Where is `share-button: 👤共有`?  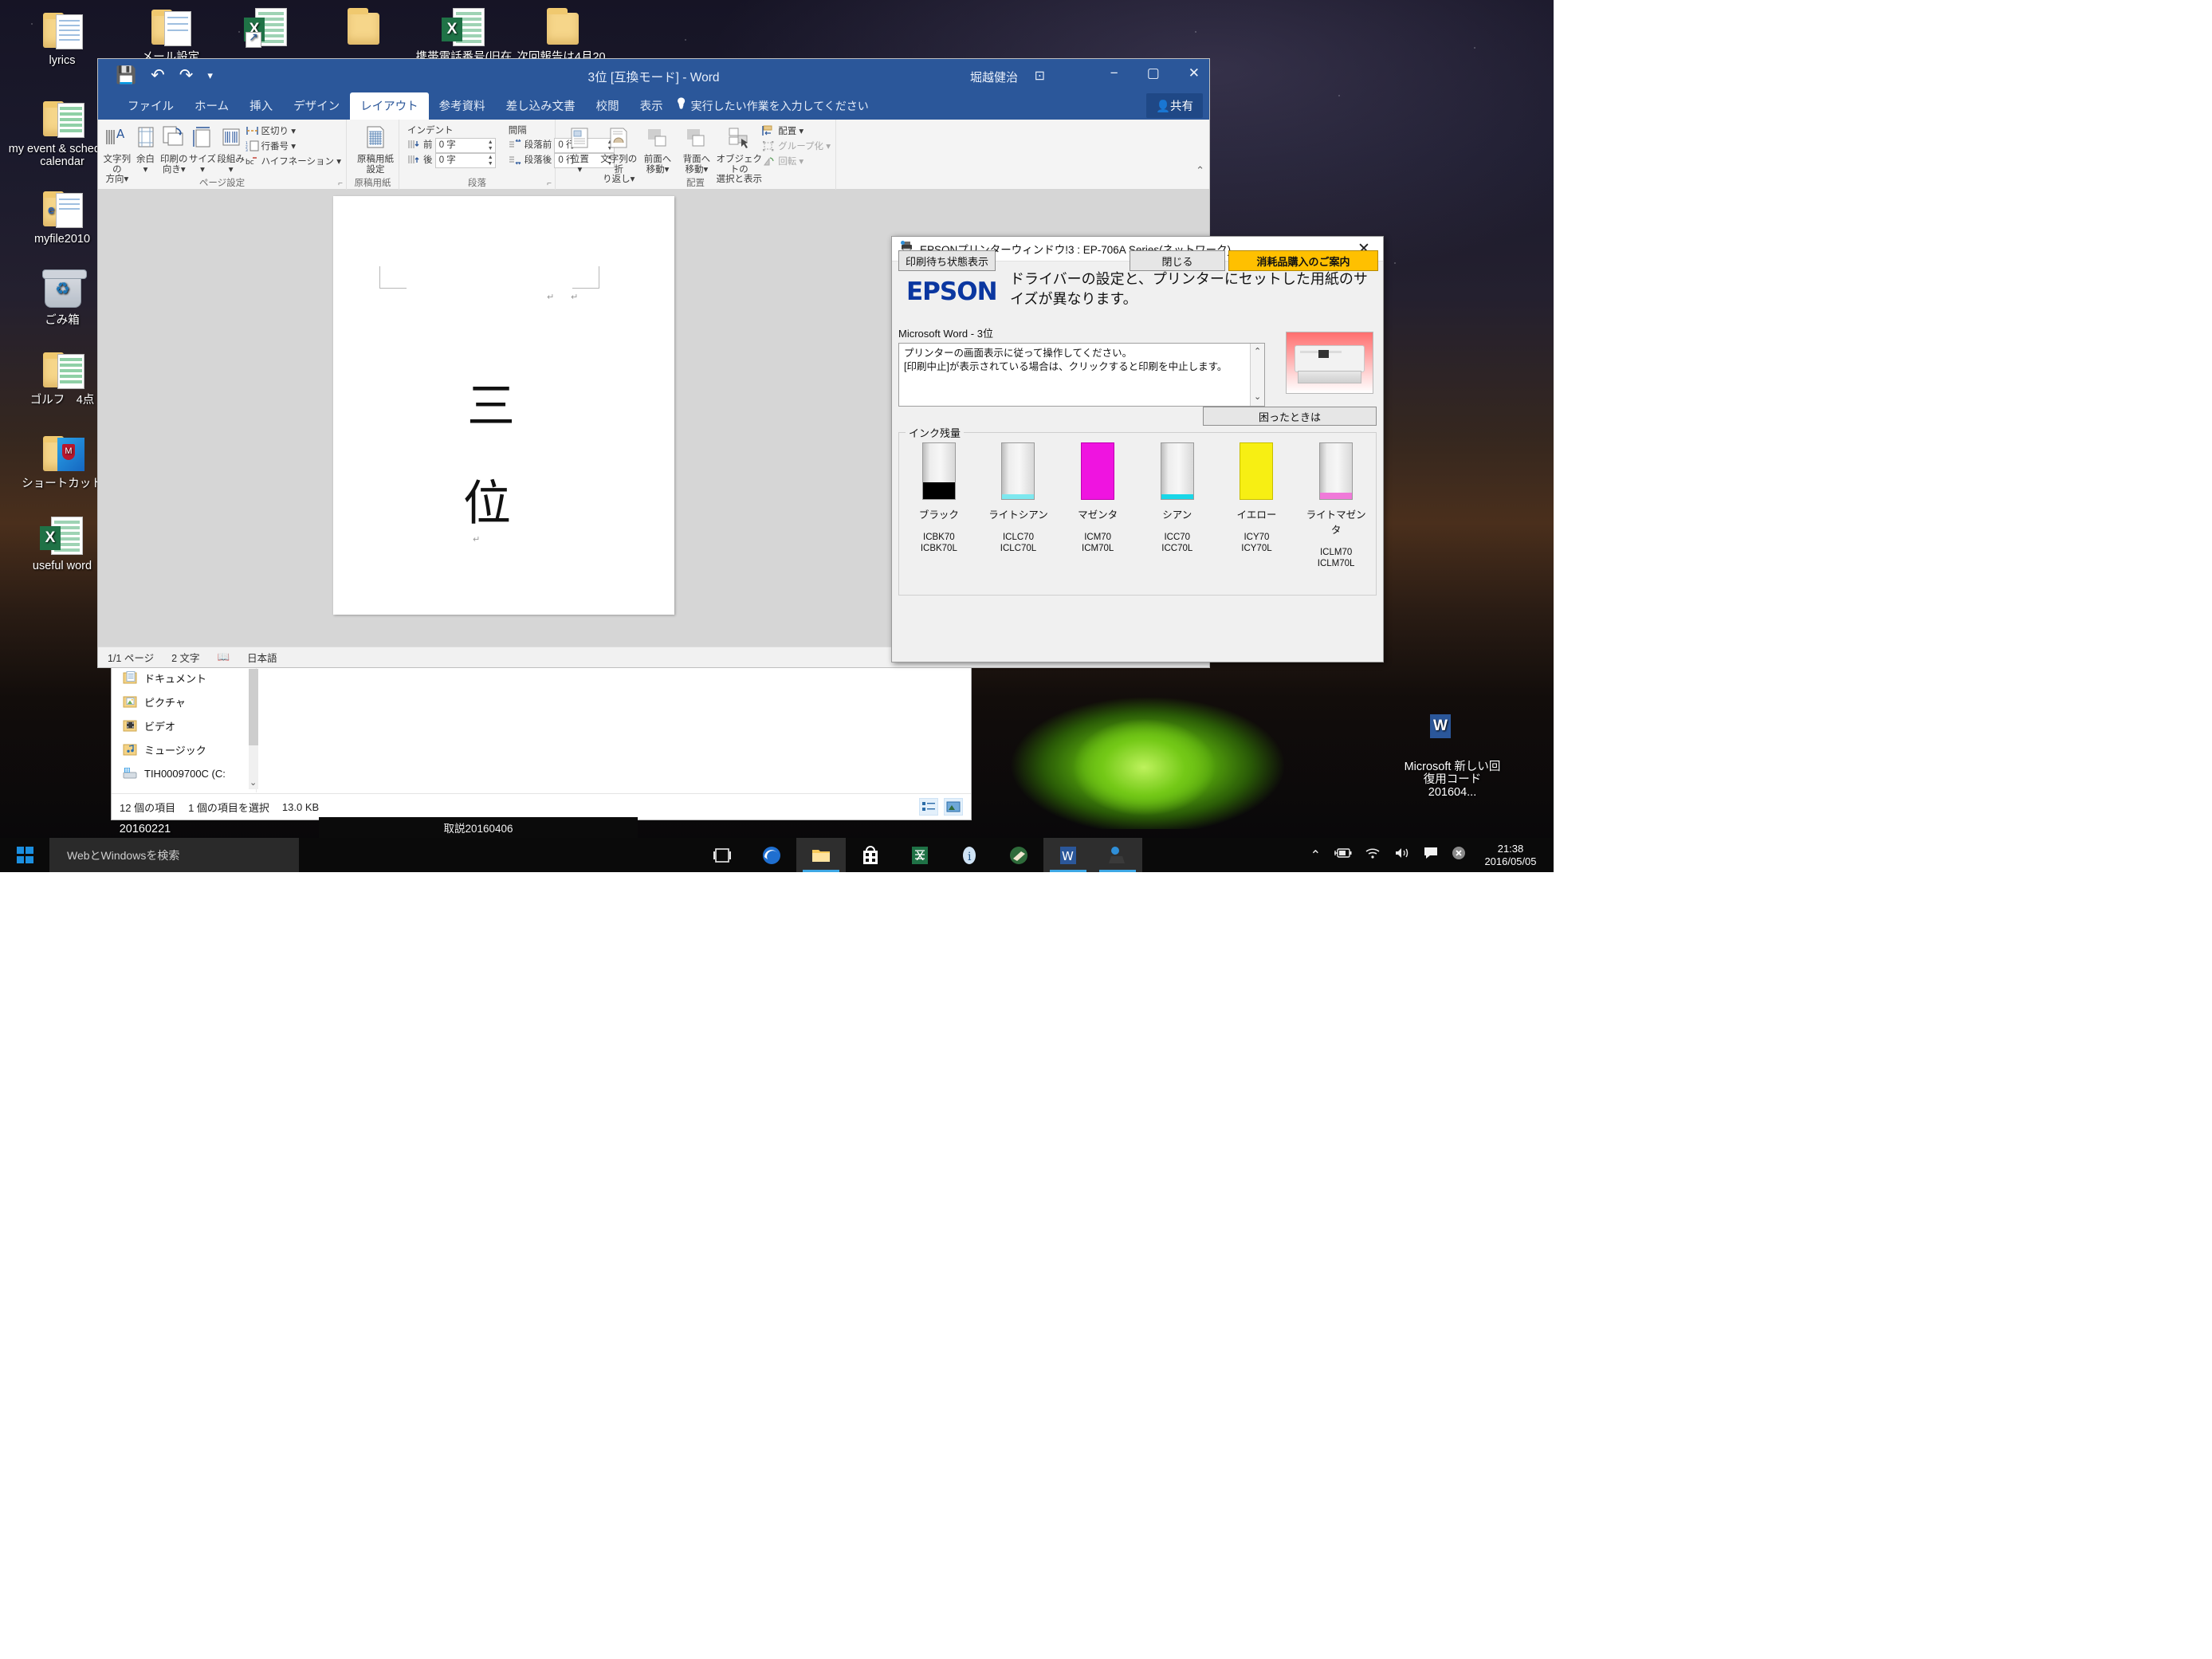 share-button: 👤共有 is located at coordinates (1174, 105).